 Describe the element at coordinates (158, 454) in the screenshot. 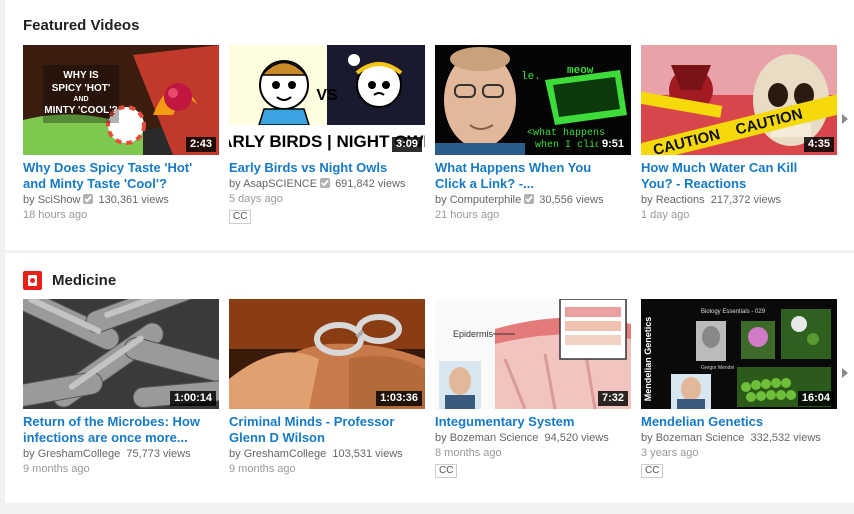

I see `view-count: 75,773 views` at that location.